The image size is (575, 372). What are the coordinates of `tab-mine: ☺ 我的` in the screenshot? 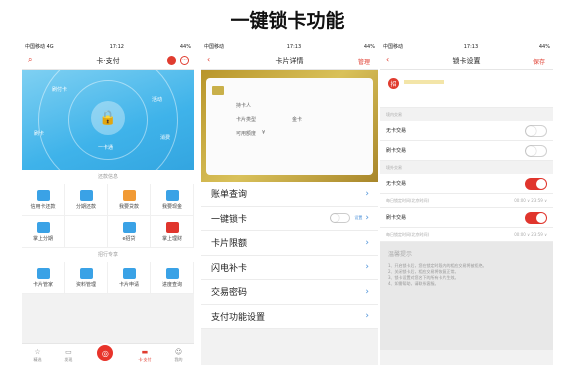 It's located at (179, 355).